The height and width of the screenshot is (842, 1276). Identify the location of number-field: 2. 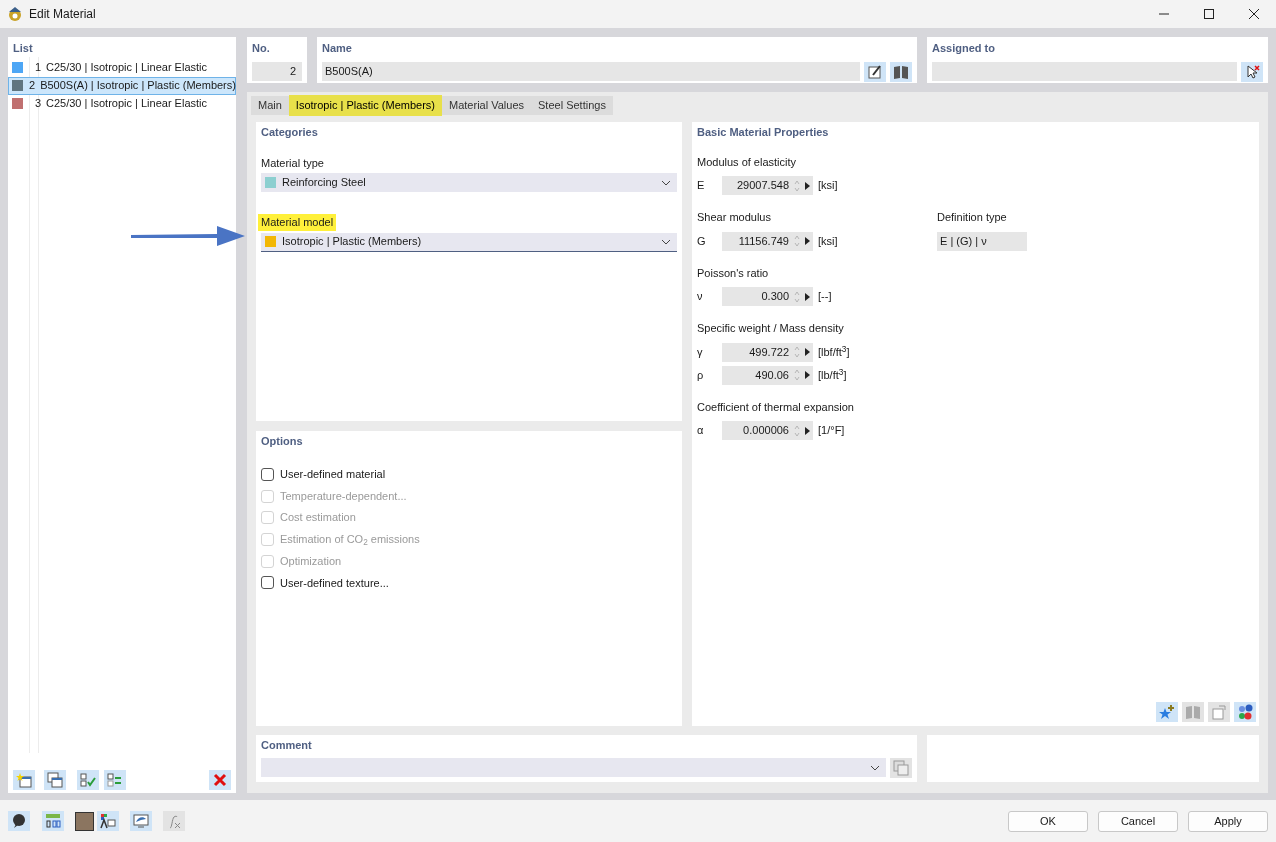
(277, 71).